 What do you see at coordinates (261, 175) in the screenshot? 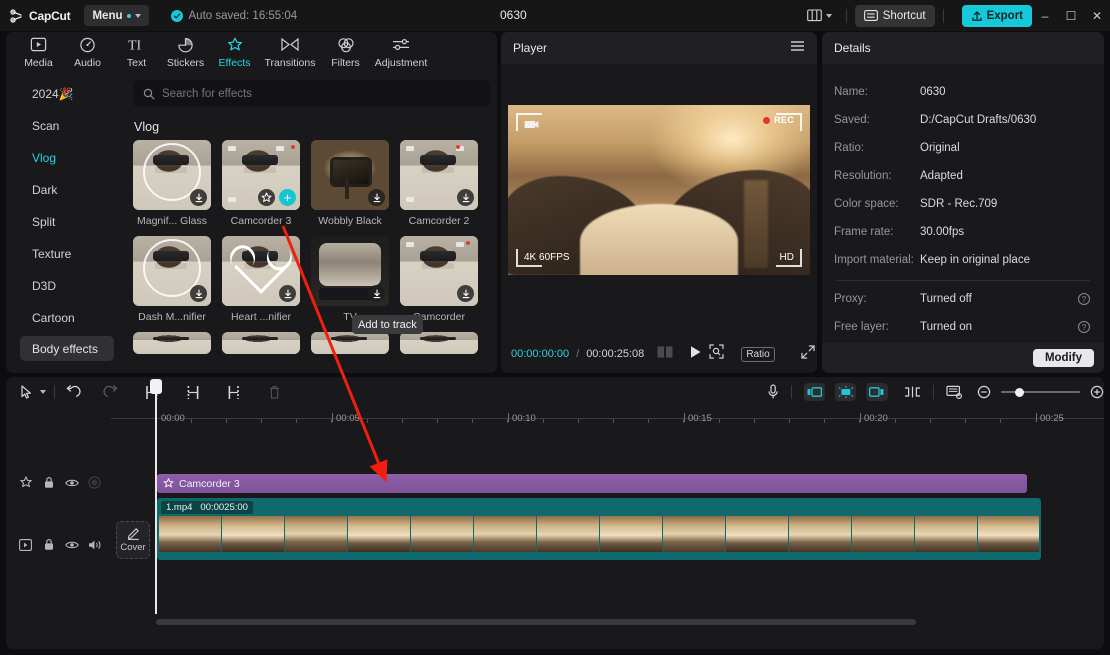
I see `effect-thumbnail: +` at bounding box center [261, 175].